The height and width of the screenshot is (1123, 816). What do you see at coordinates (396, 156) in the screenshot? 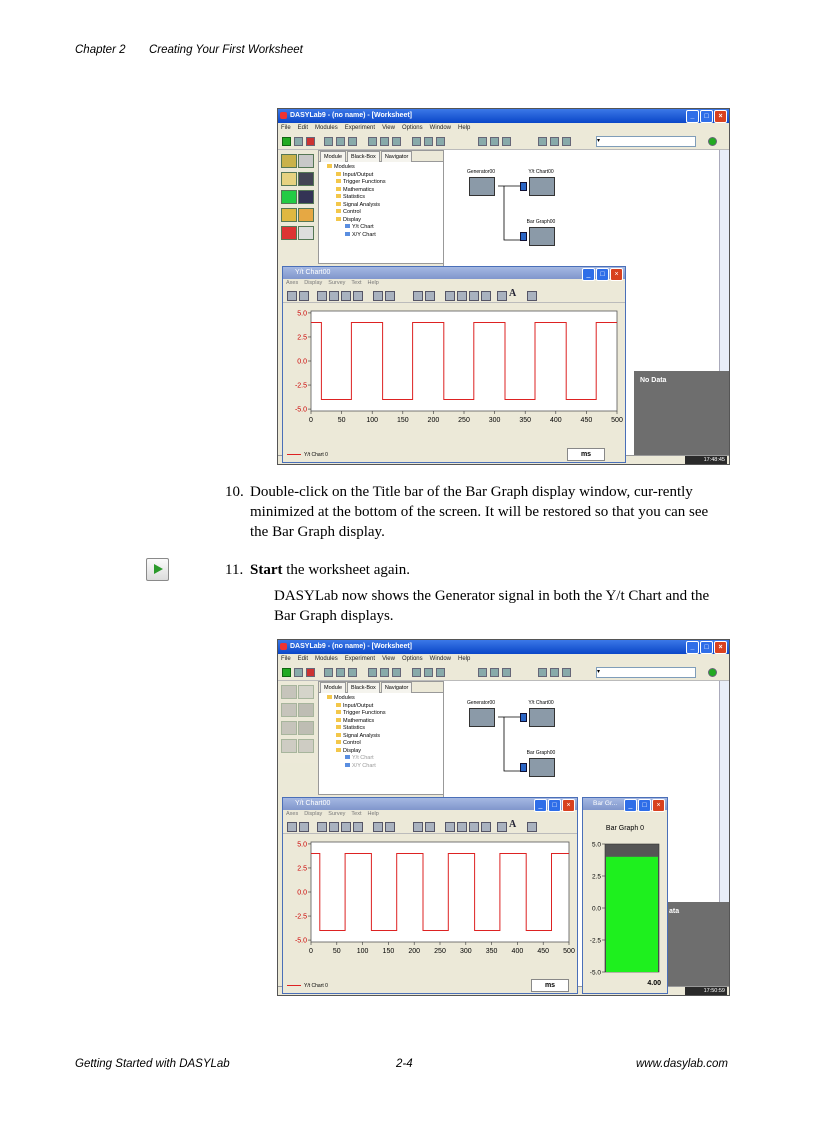
I see `tab-navigator: Navigator` at bounding box center [396, 156].